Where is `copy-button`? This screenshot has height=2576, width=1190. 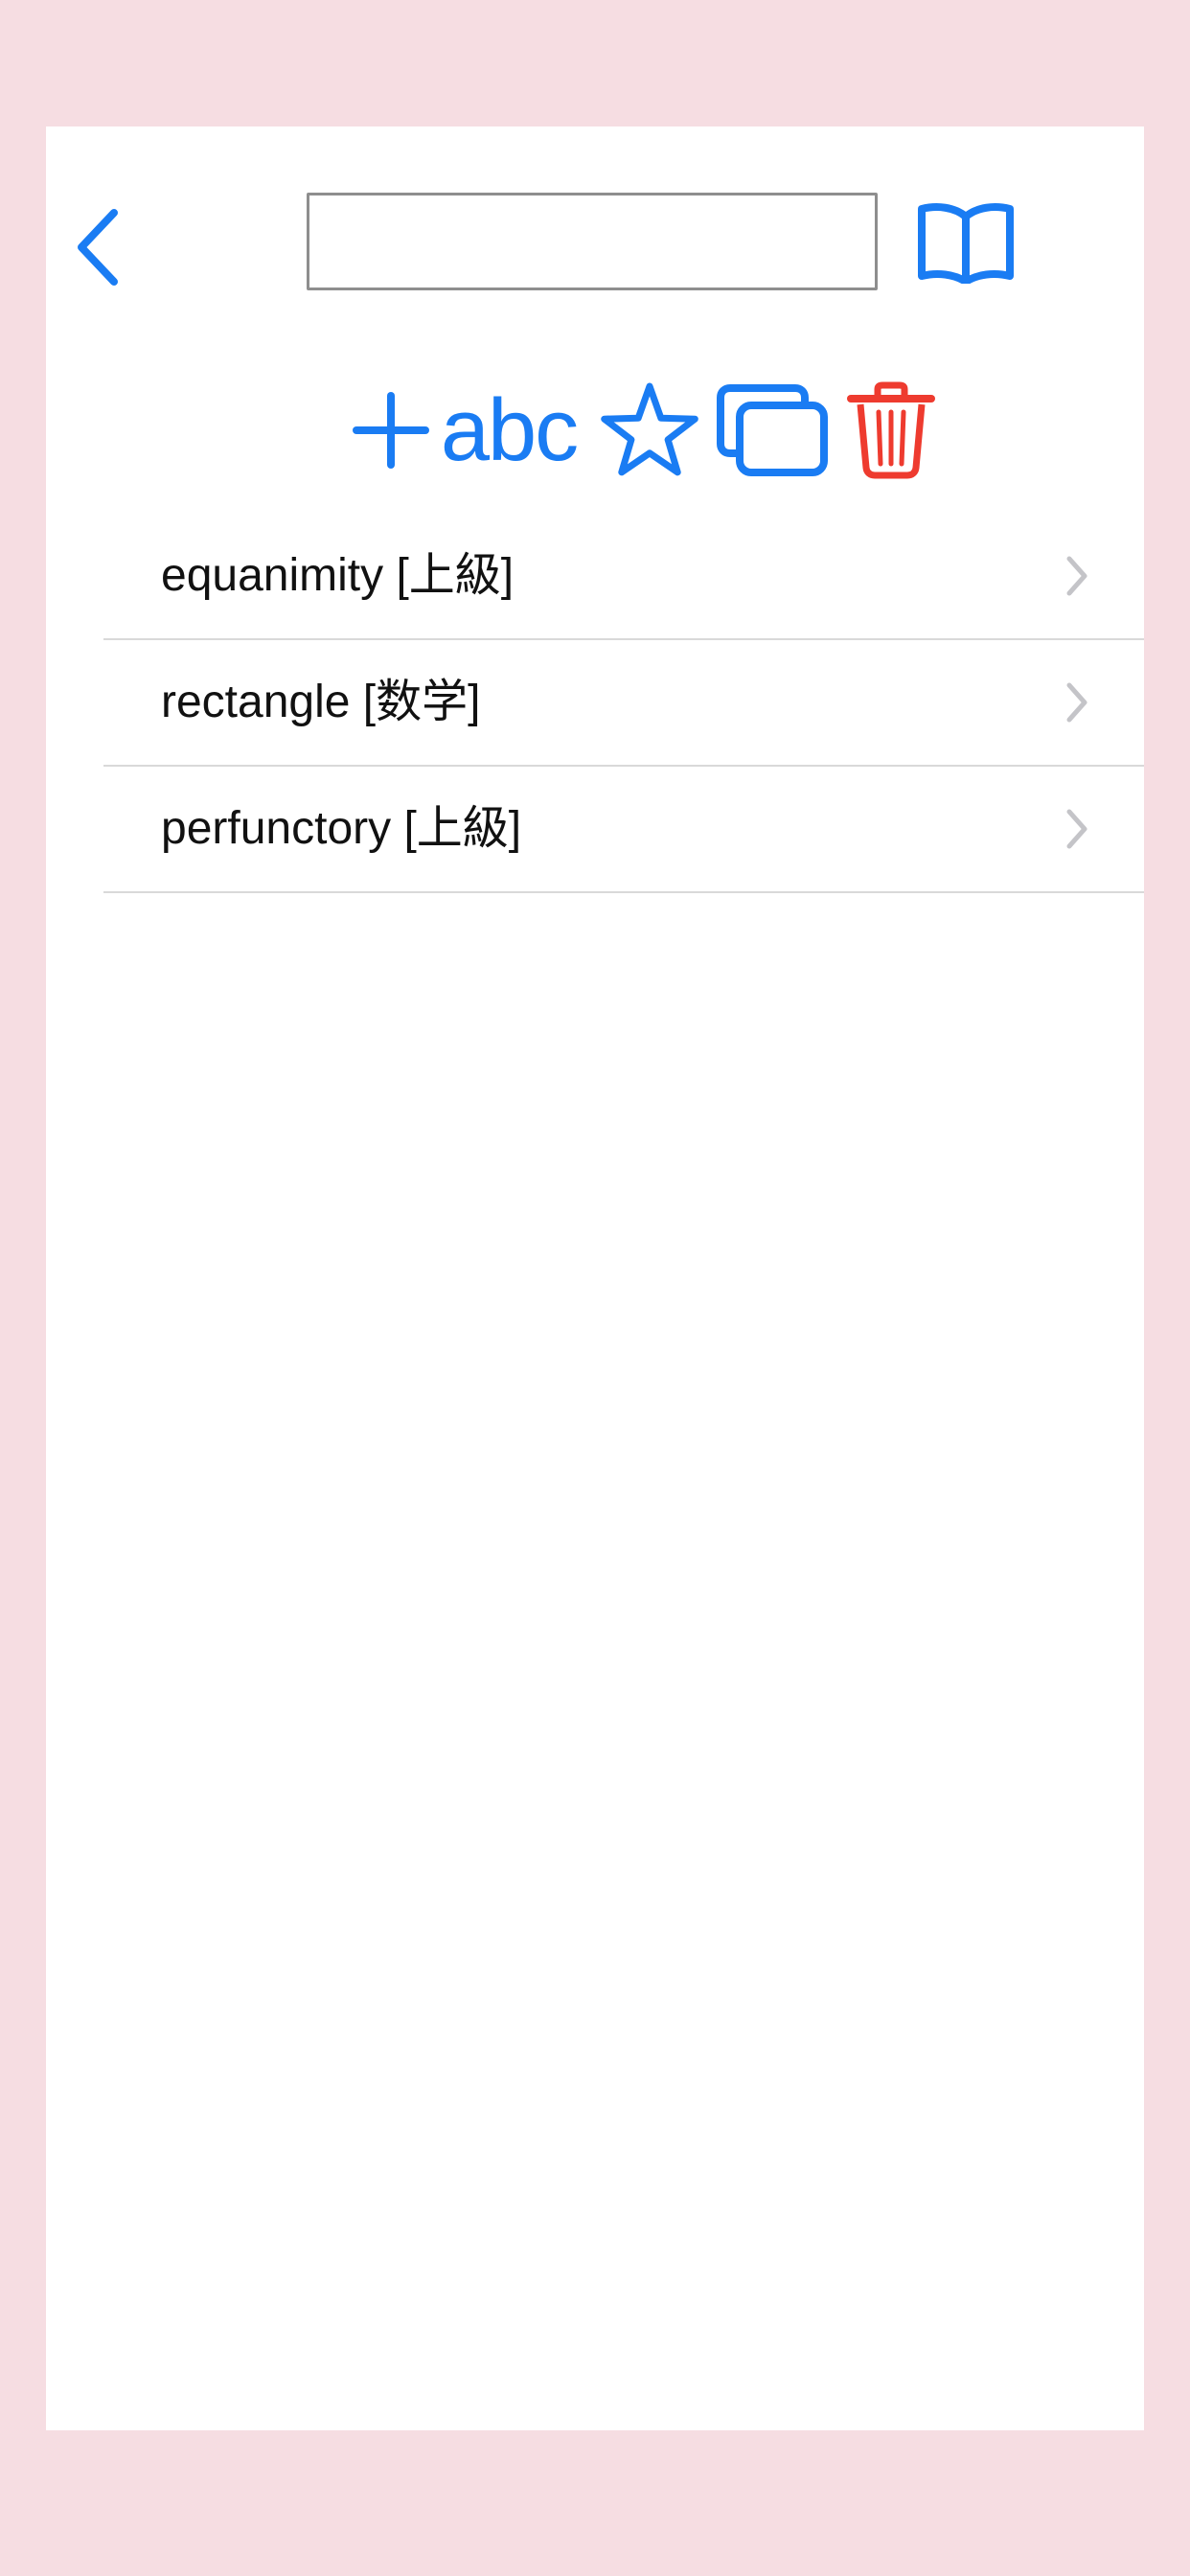 copy-button is located at coordinates (773, 430).